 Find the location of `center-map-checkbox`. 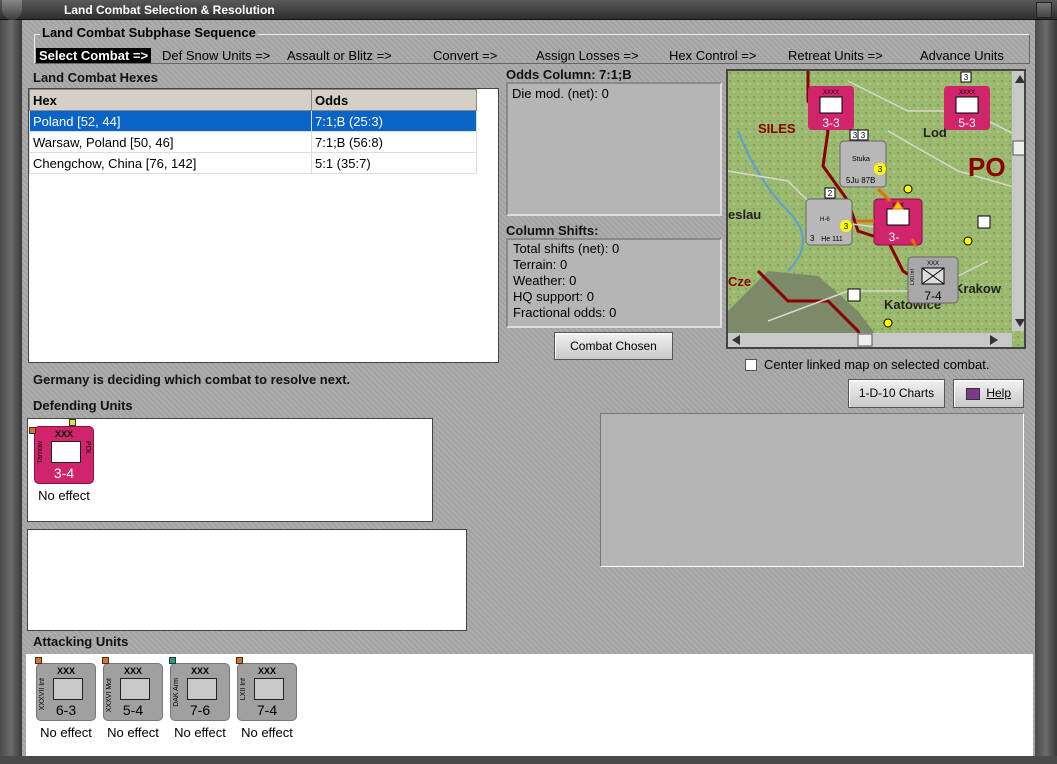

center-map-checkbox is located at coordinates (751, 365).